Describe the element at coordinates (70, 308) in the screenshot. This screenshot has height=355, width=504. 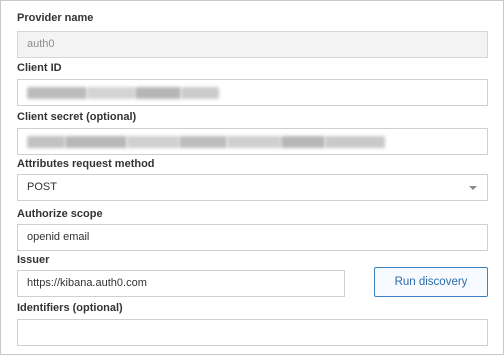
I see `identifiers-label: Identifiers (optional)` at that location.